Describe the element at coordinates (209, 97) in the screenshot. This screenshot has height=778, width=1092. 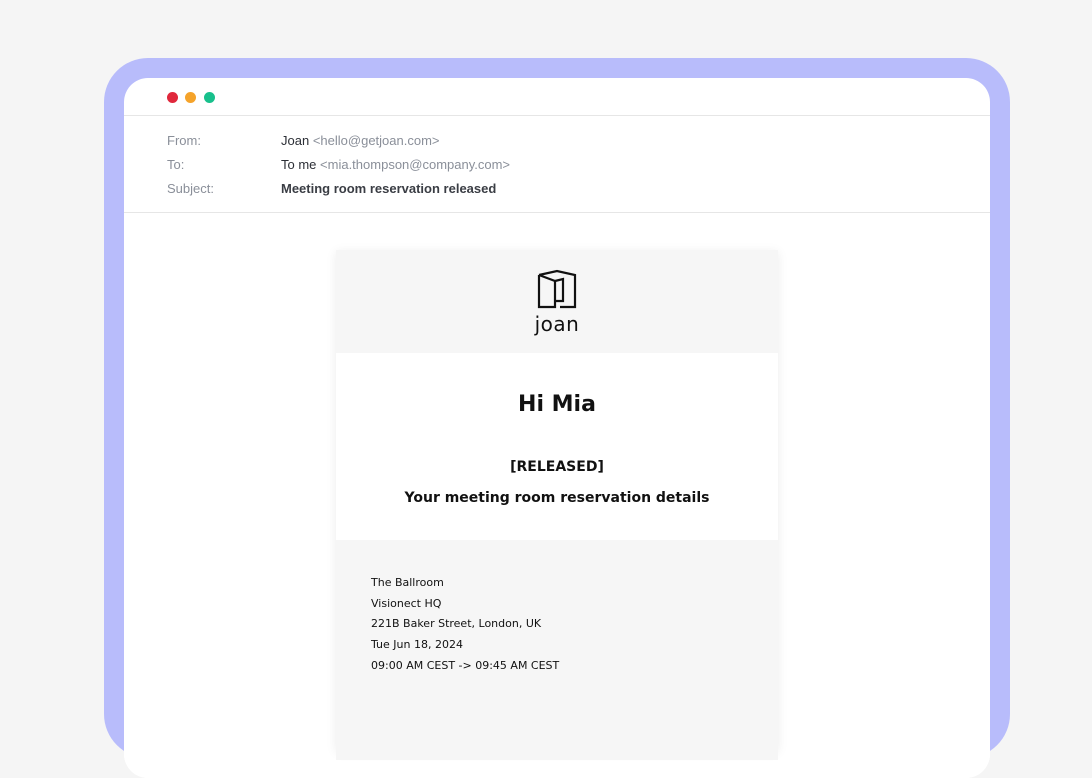
I see `maximize-window-button` at that location.